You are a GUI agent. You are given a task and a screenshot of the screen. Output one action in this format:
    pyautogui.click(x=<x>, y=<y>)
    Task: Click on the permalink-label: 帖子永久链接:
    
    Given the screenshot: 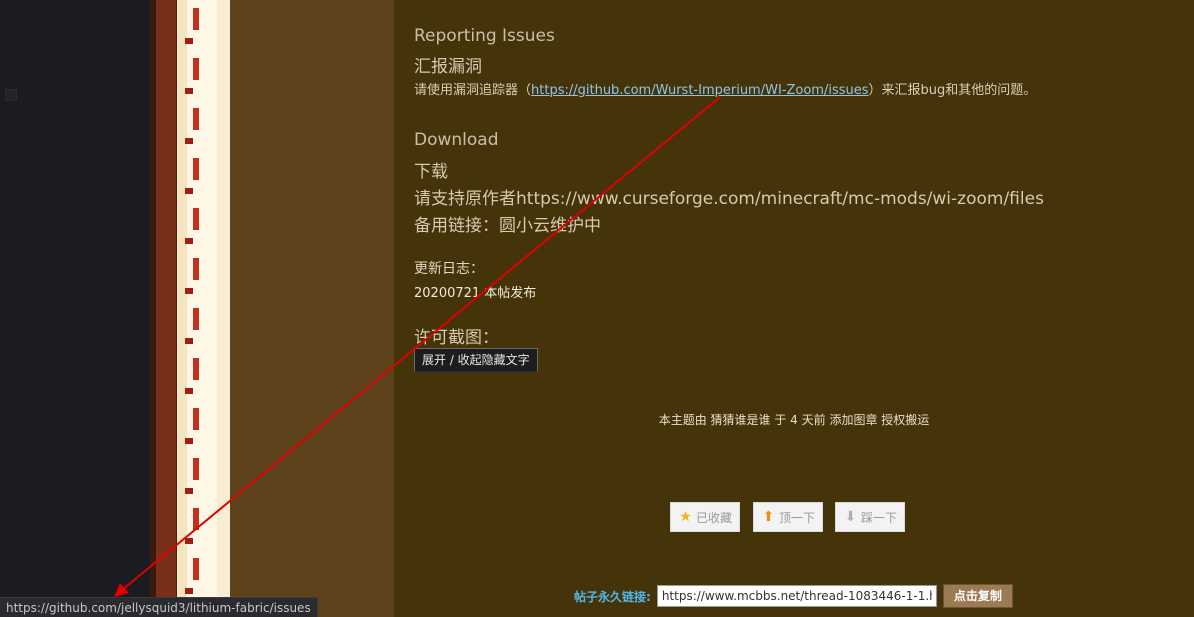 What is the action you would take?
    pyautogui.click(x=612, y=596)
    